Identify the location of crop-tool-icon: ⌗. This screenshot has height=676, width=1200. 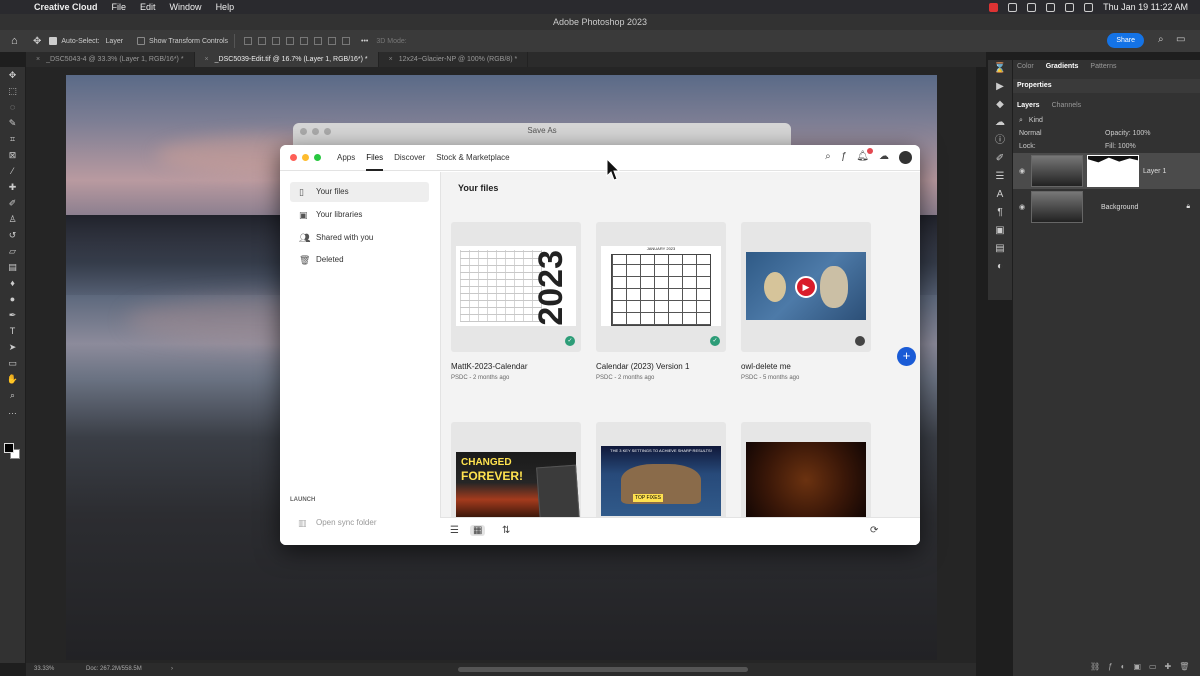
(12, 139).